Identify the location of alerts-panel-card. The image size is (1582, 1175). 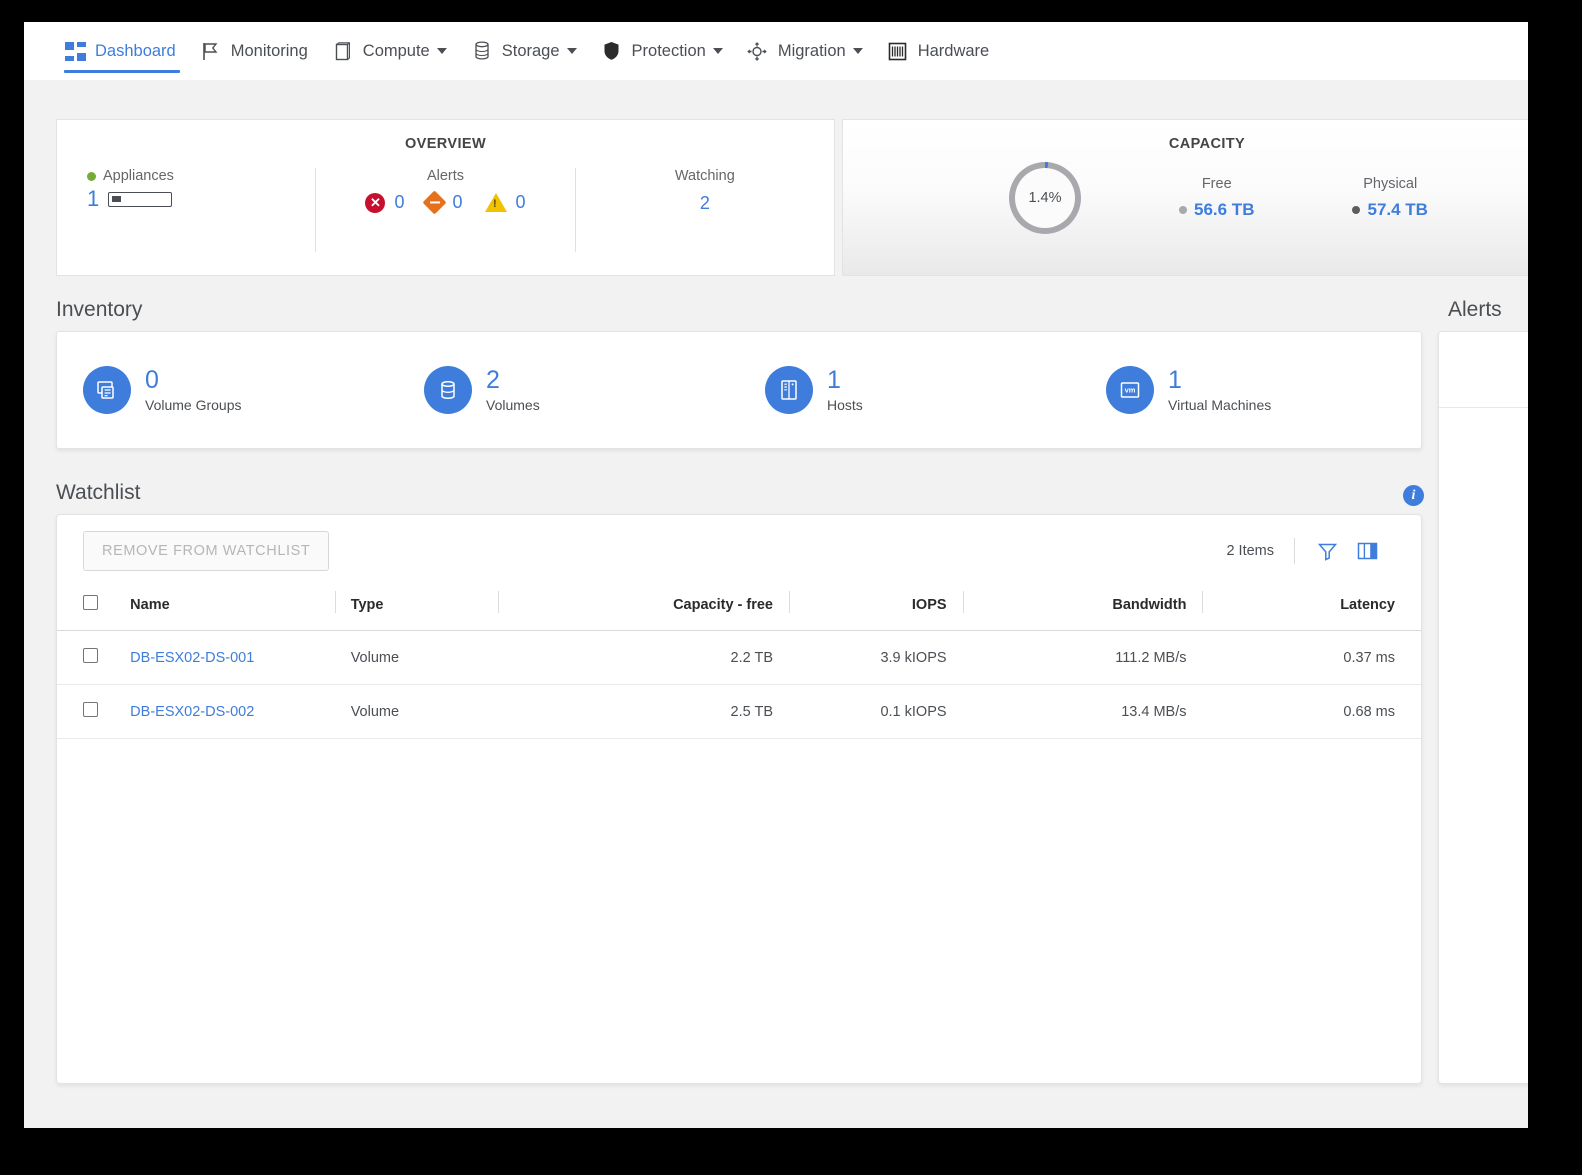
(1483, 707).